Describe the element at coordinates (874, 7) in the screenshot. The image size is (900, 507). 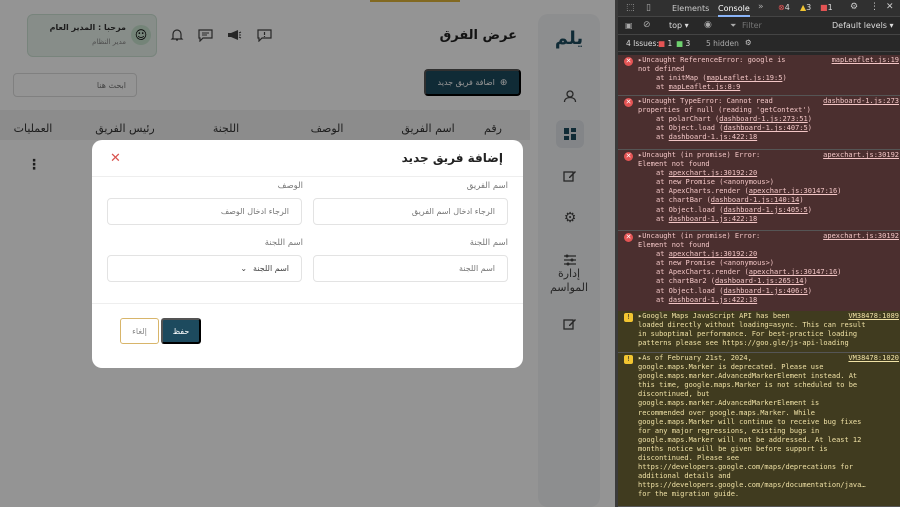
I see `kebab-menu-icon: ⋮` at that location.